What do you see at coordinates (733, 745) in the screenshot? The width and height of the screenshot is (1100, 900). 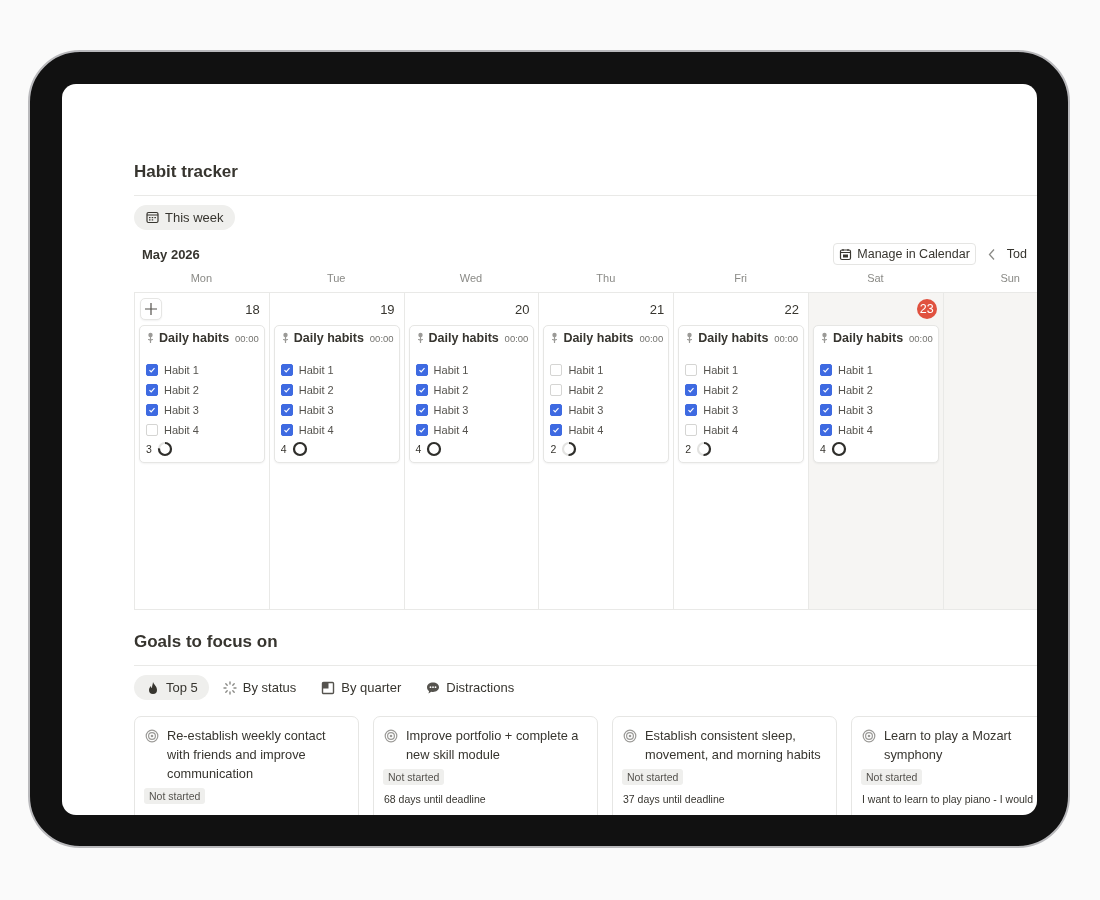 I see `goal-title: Establish consistent sleep, movement, and morning habits` at bounding box center [733, 745].